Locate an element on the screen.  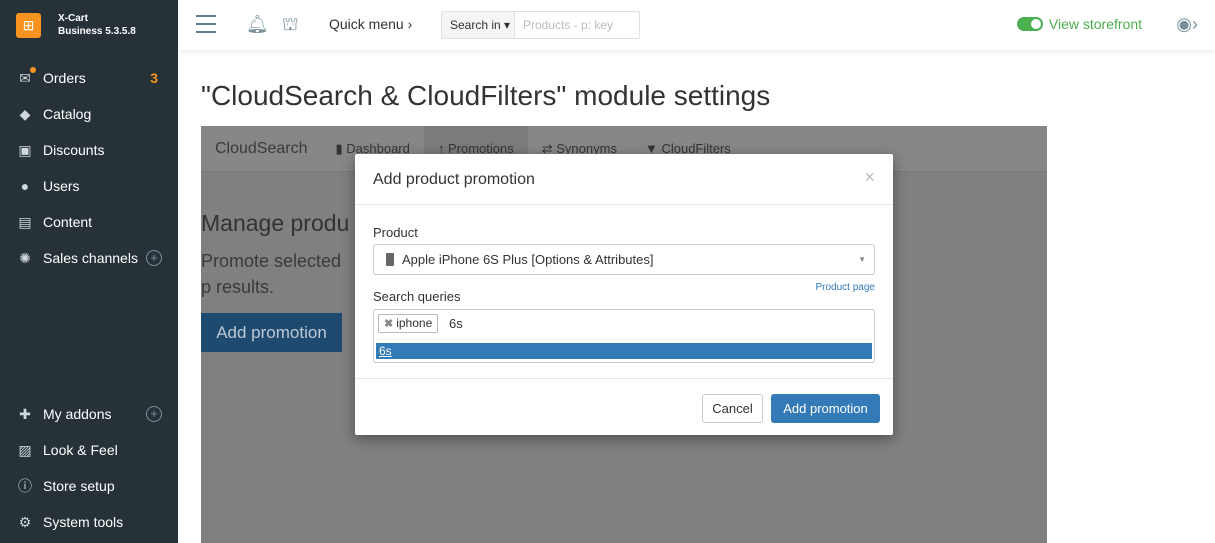
content-icon: ▤ is located at coordinates (25, 221).